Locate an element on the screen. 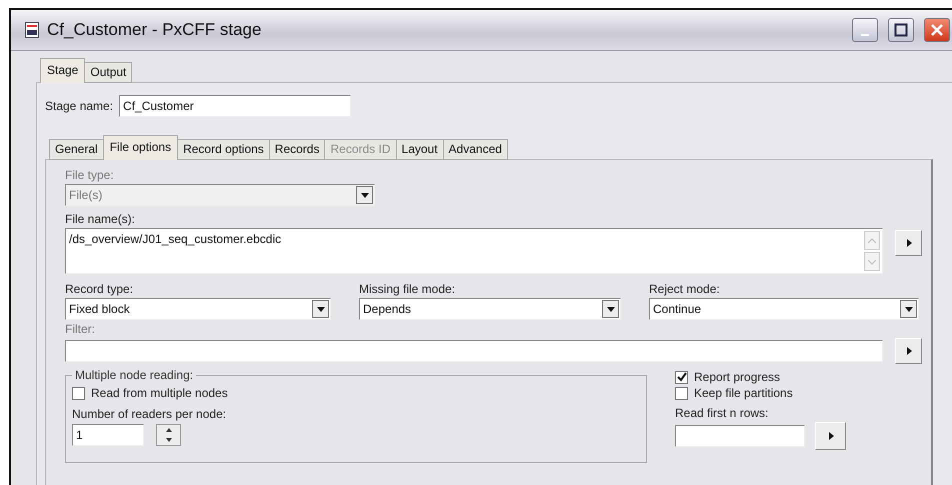 This screenshot has height=485, width=952. input-field: 1 is located at coordinates (108, 435).